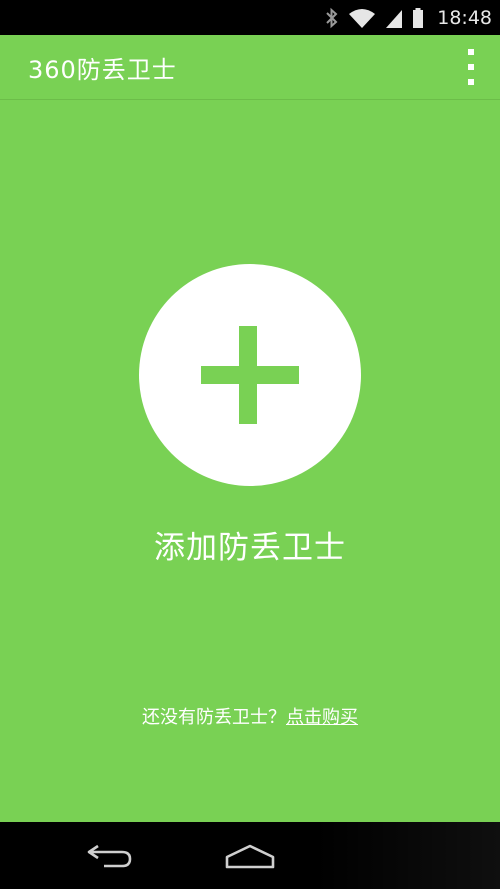 The width and height of the screenshot is (500, 889). Describe the element at coordinates (102, 70) in the screenshot. I see `app-title: 360防丢卫士` at that location.